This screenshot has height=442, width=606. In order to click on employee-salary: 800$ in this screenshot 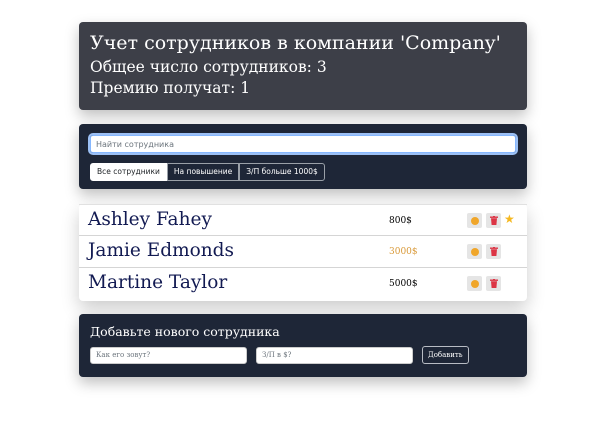, I will do `click(400, 221)`.